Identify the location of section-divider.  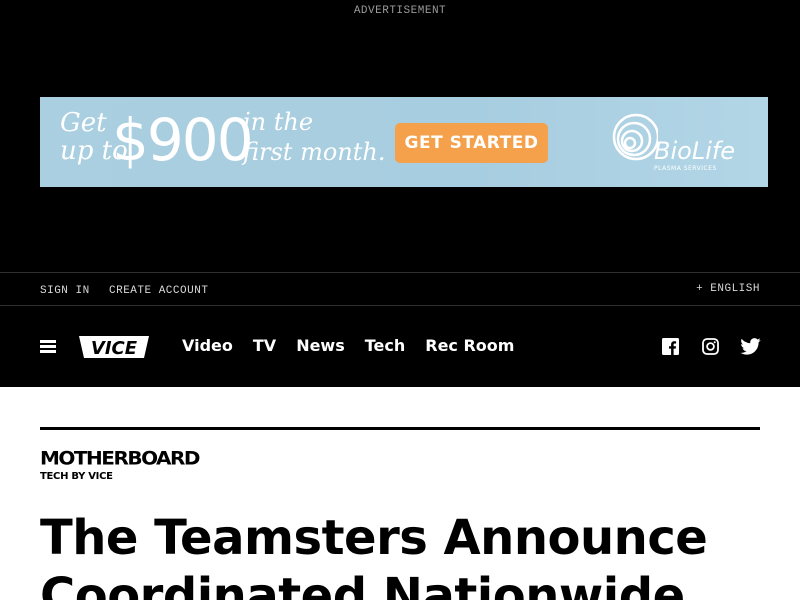
(400, 428).